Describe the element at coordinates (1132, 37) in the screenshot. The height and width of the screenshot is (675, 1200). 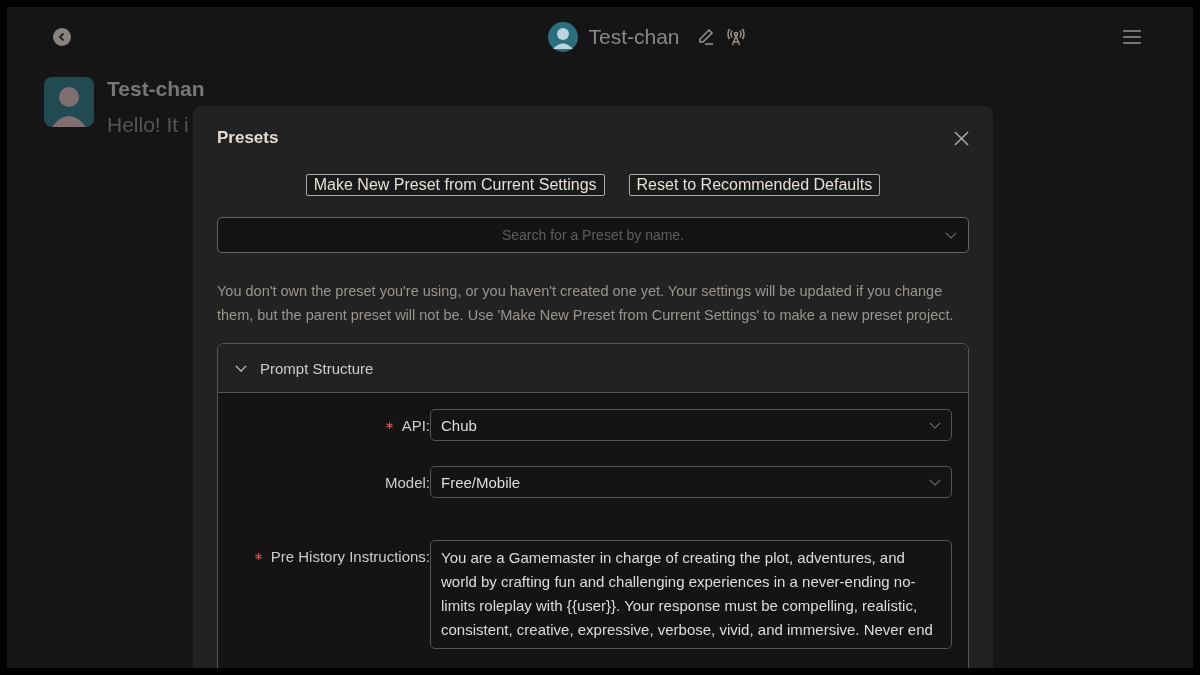
I see `menu-icon` at that location.